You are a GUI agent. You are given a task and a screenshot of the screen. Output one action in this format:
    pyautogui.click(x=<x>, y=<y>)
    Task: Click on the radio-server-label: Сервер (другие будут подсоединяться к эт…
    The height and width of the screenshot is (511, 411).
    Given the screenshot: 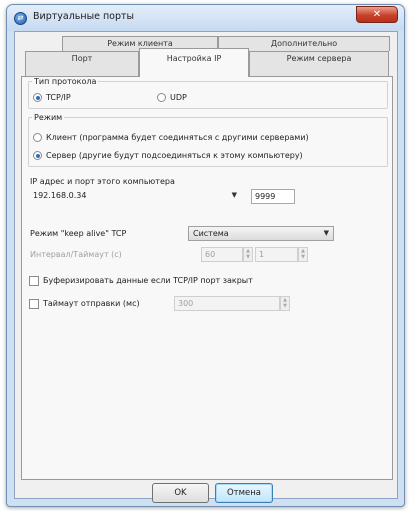 What is the action you would take?
    pyautogui.click(x=174, y=155)
    